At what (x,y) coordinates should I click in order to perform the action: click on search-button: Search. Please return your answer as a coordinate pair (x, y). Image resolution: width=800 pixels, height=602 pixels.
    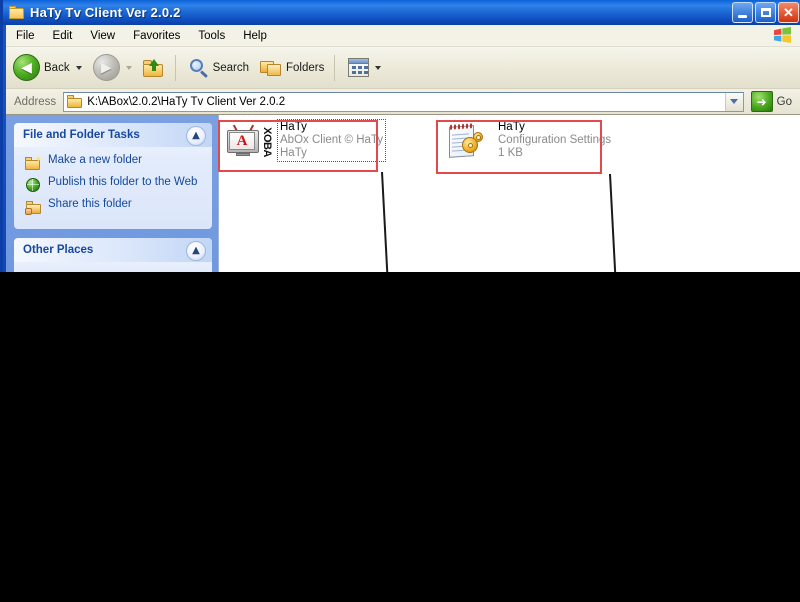
    Looking at the image, I should click on (219, 68).